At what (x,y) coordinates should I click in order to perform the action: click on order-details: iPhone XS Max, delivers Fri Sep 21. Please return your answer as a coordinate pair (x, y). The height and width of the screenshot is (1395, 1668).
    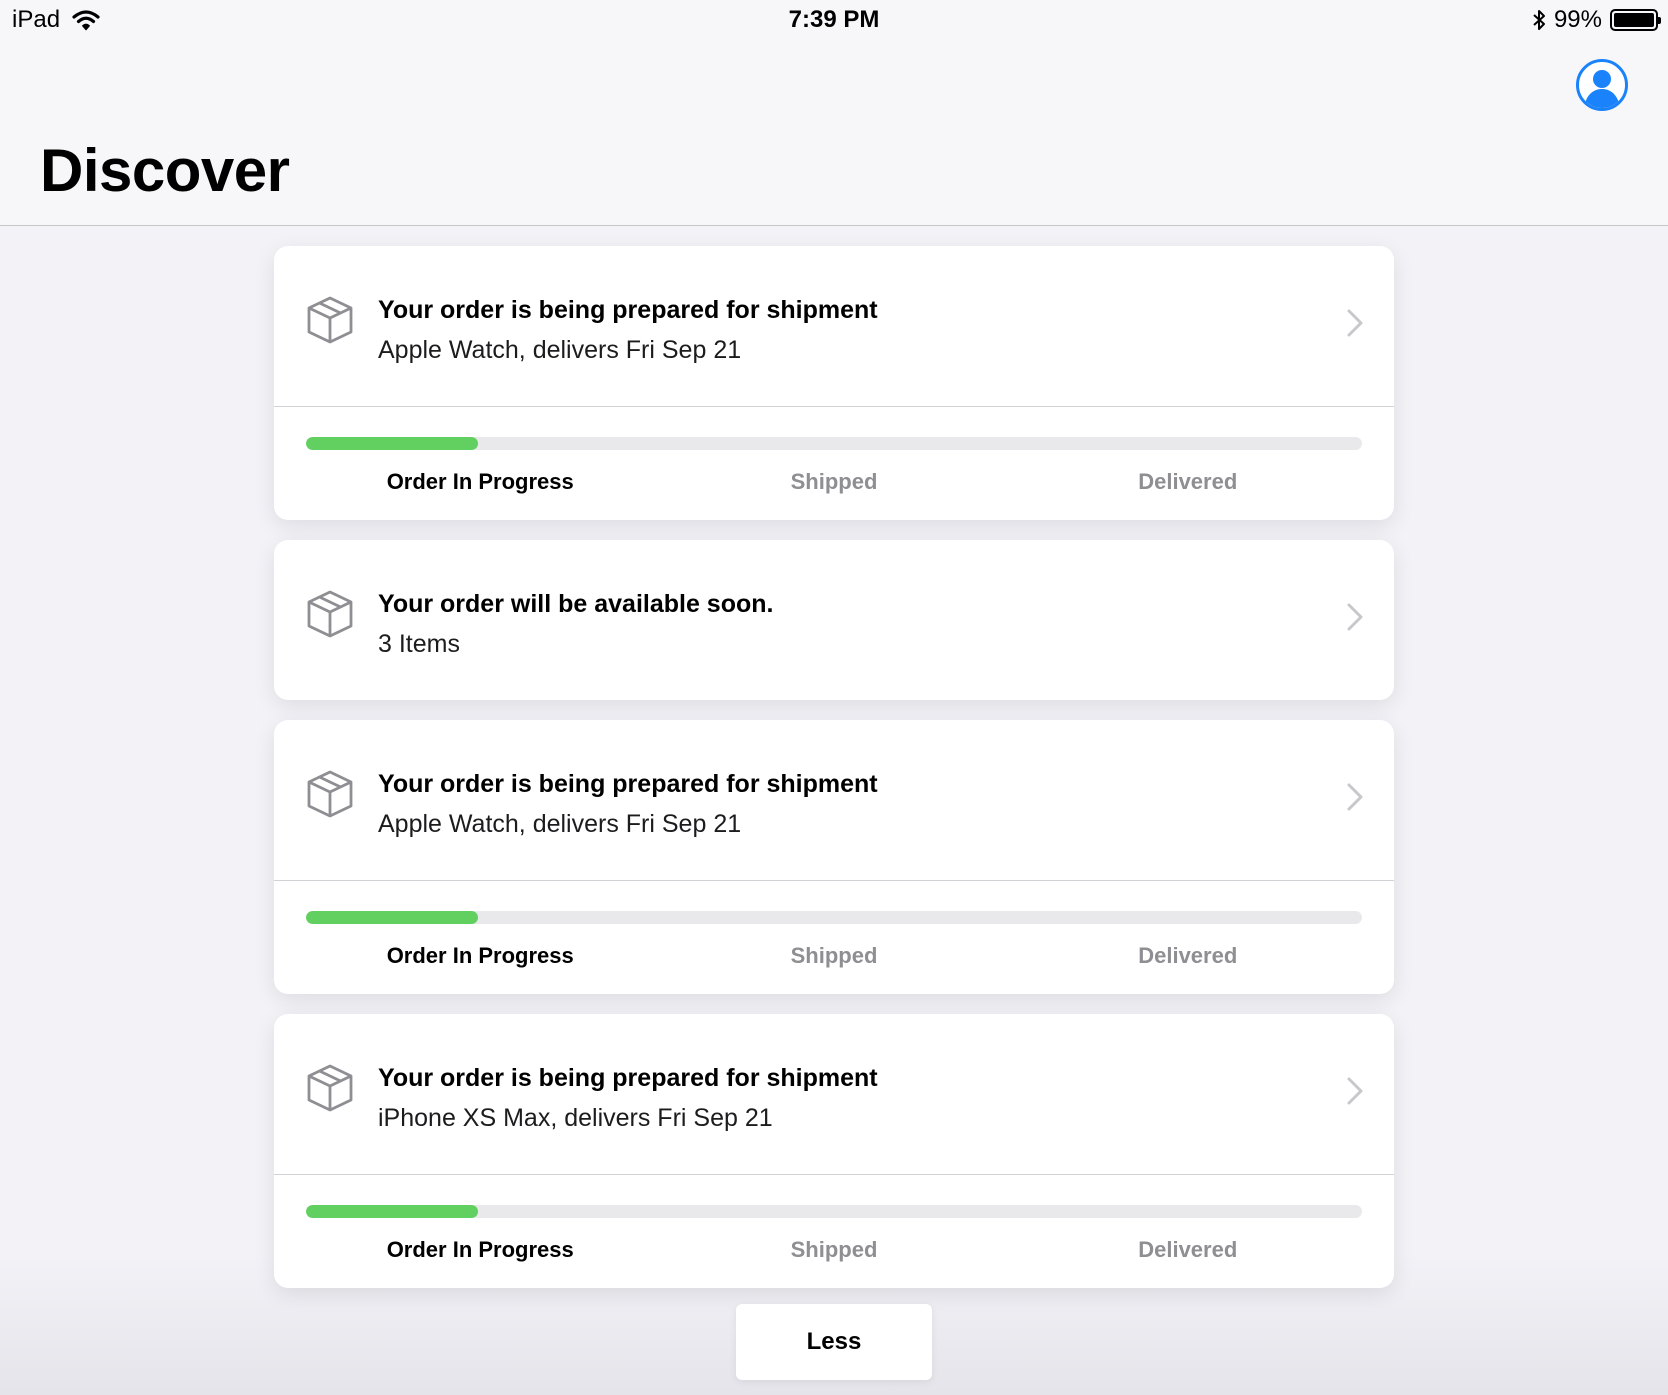
    Looking at the image, I should click on (575, 1118).